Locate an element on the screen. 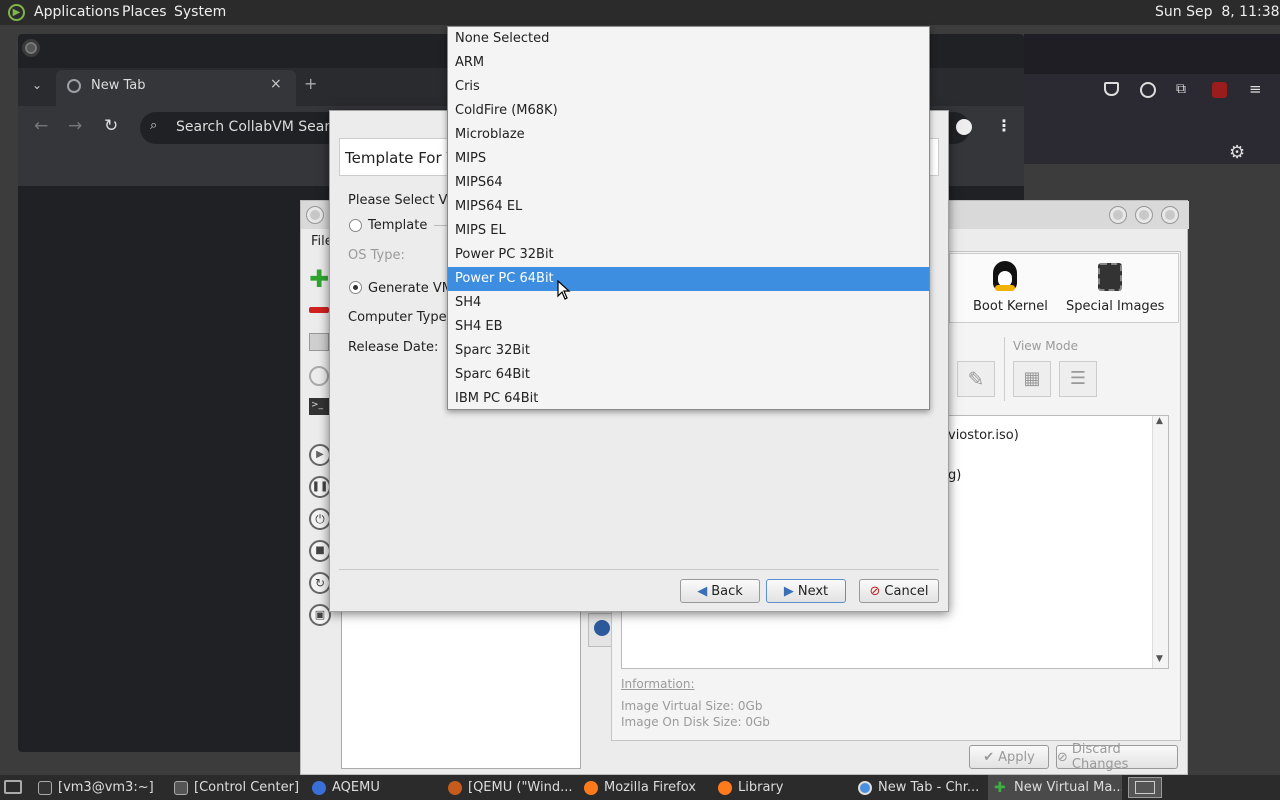 Image resolution: width=1280 pixels, height=800 pixels. firefox-icon is located at coordinates (591, 787).